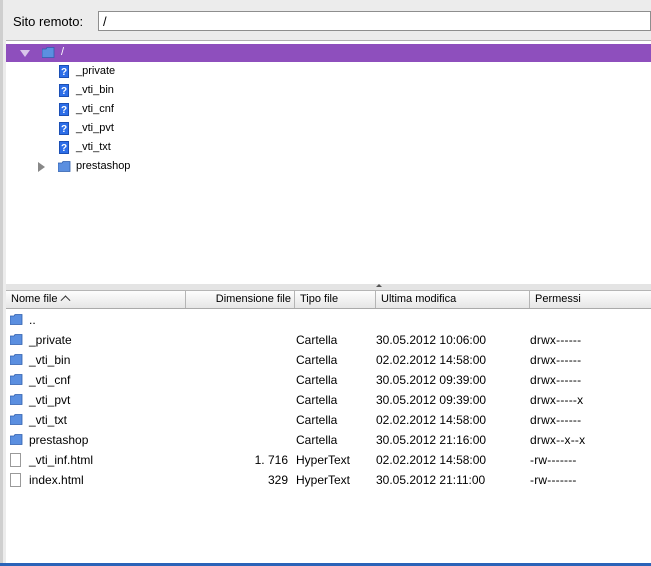  I want to click on remote-site-bar: Sito remoto:, so click(327, 22).